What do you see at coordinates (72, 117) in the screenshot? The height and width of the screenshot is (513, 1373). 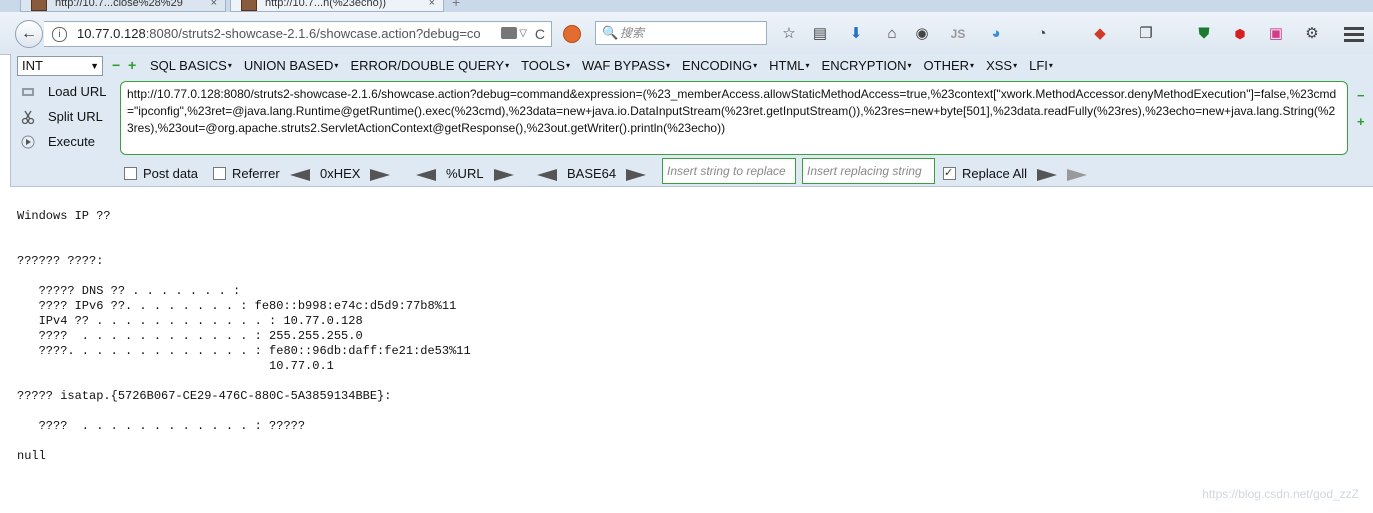 I see `split-url-button: Split URL` at bounding box center [72, 117].